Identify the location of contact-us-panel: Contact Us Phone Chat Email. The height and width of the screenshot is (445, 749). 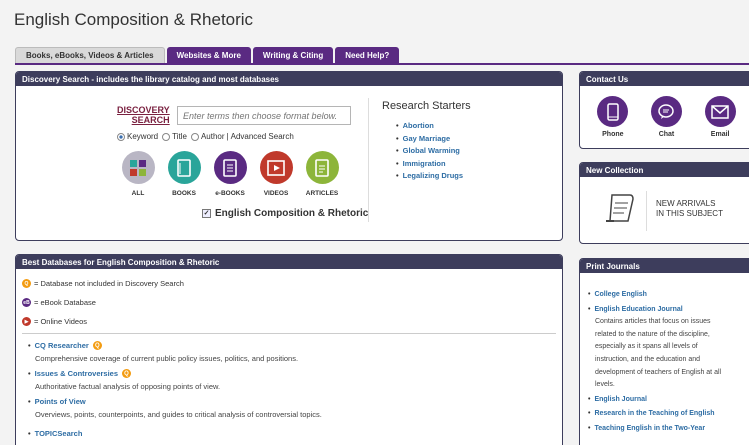
(664, 110).